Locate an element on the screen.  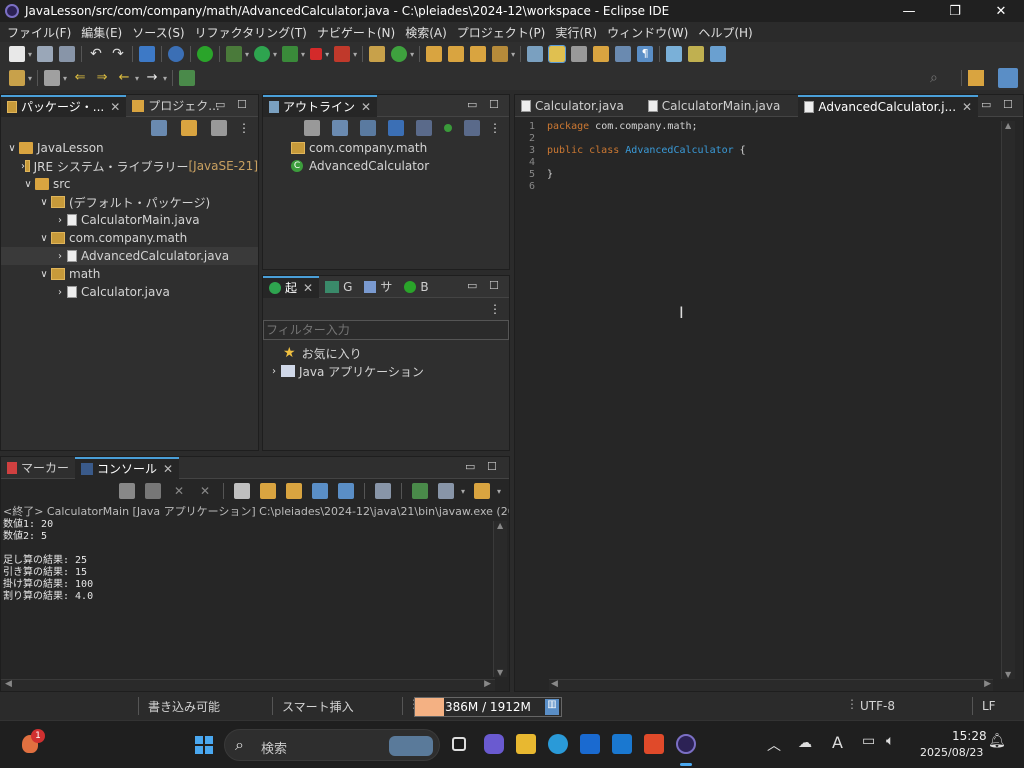
redo-icon: ↷ is located at coordinates (118, 54).